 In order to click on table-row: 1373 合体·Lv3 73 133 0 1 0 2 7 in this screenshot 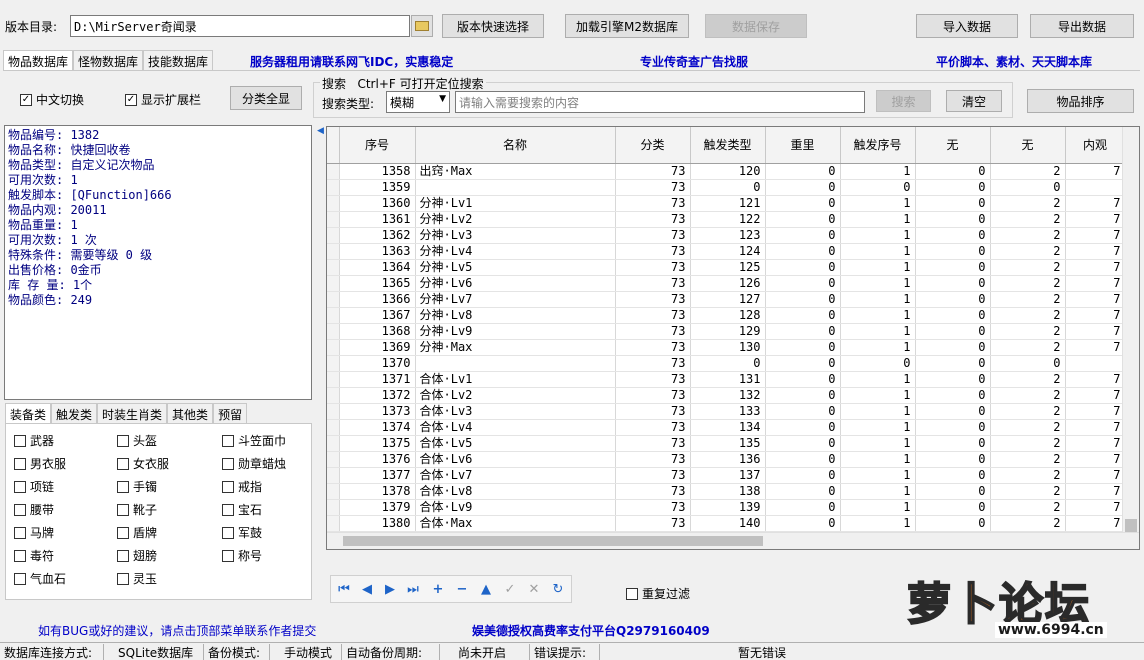, I will do `click(726, 411)`.